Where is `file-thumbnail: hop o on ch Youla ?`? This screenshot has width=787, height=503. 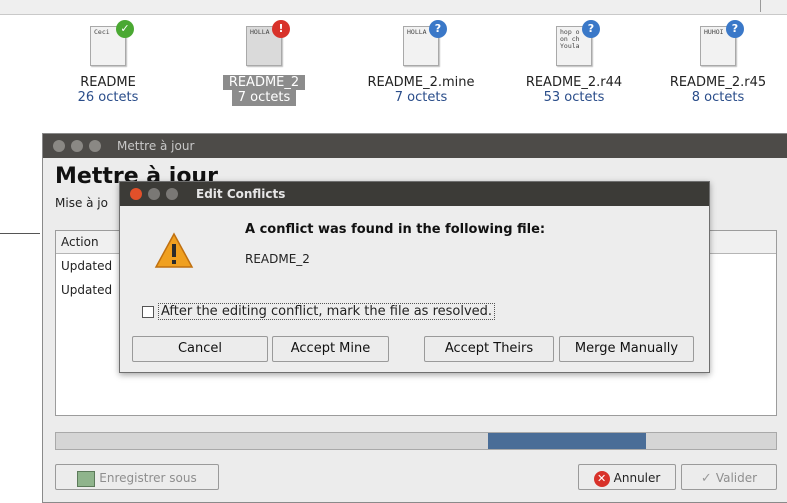 file-thumbnail: hop o on ch Youla ? is located at coordinates (578, 43).